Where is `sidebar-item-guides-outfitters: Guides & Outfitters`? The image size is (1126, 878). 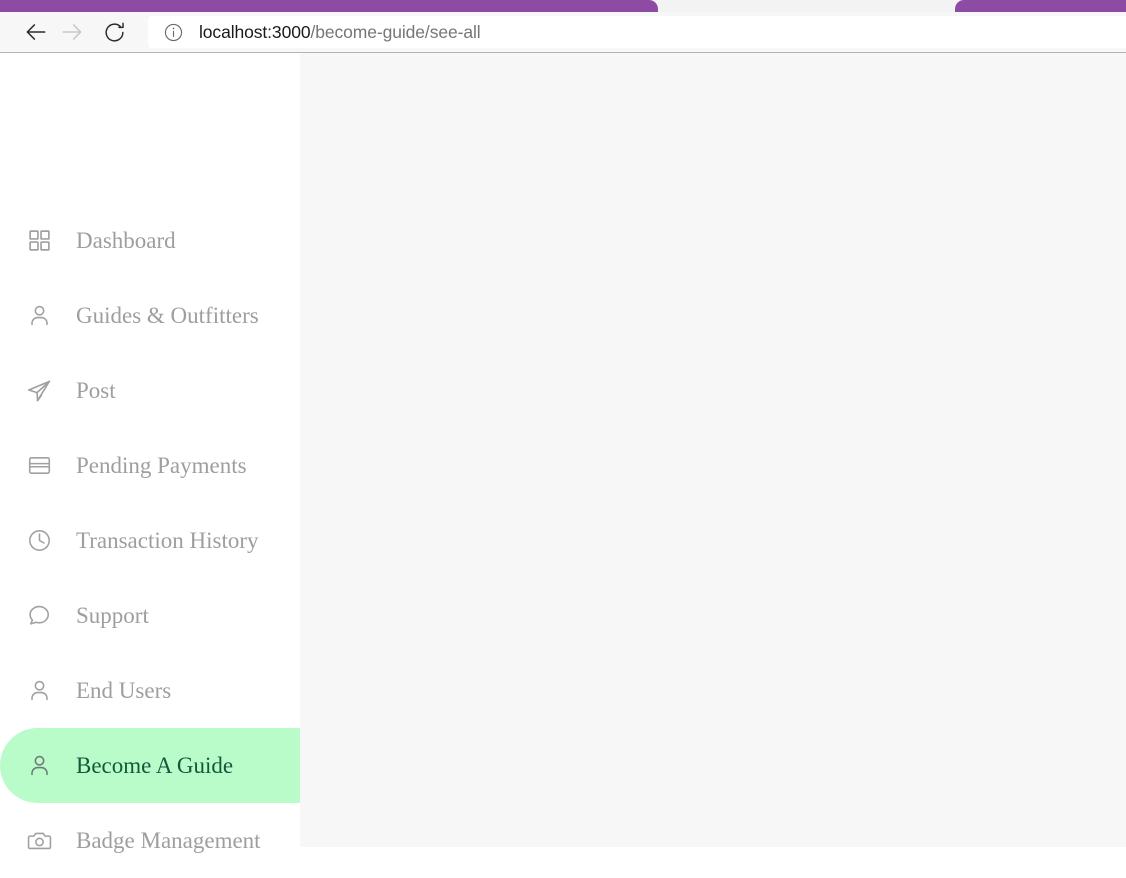 sidebar-item-guides-outfitters: Guides & Outfitters is located at coordinates (150, 315).